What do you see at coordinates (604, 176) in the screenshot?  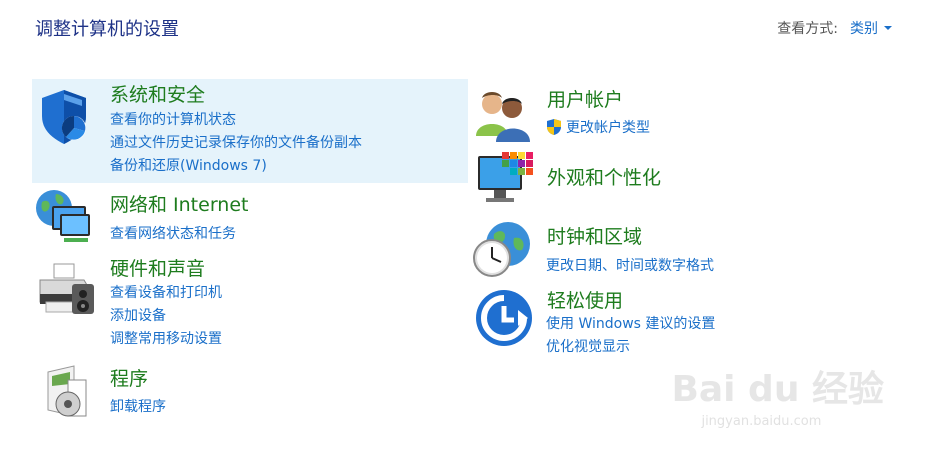 I see `category-title-appearance: 外观和个性化` at bounding box center [604, 176].